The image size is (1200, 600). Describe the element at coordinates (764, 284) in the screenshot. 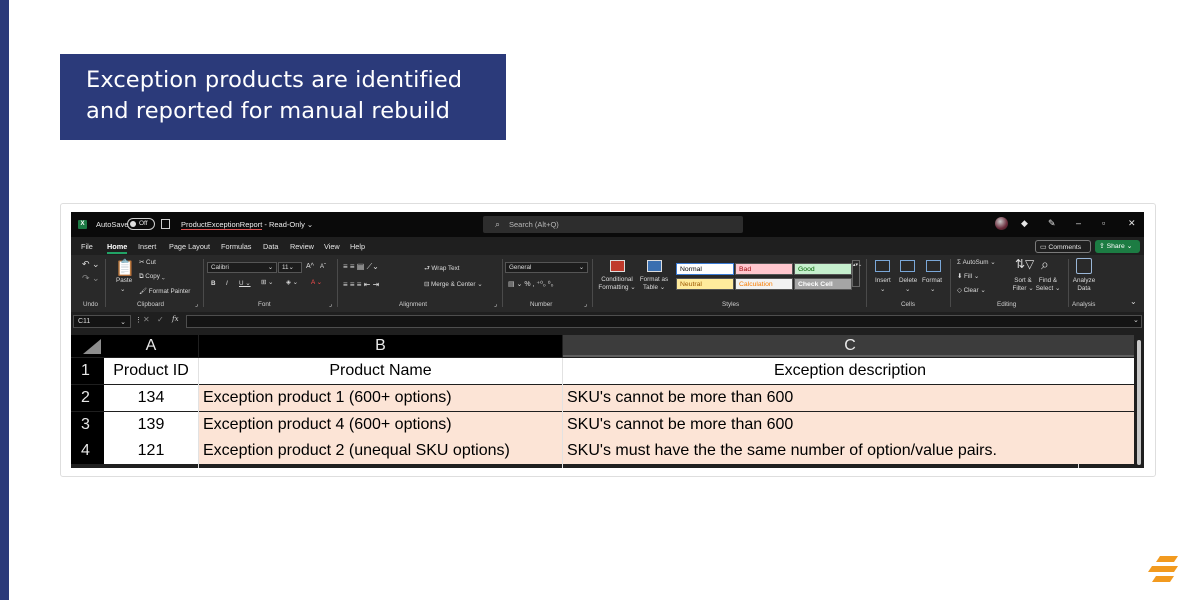

I see `cell-style-calculation: Calculation` at that location.